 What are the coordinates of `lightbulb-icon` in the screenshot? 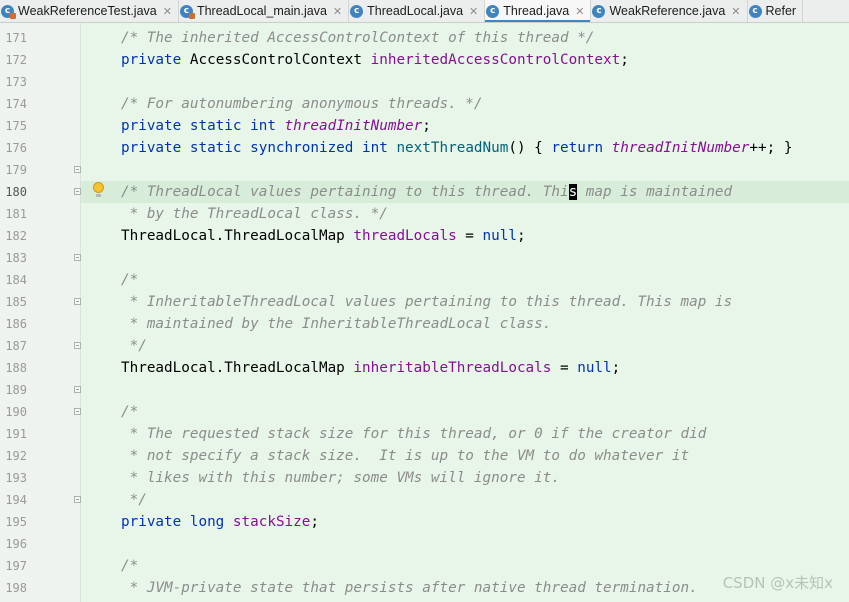 It's located at (98, 189).